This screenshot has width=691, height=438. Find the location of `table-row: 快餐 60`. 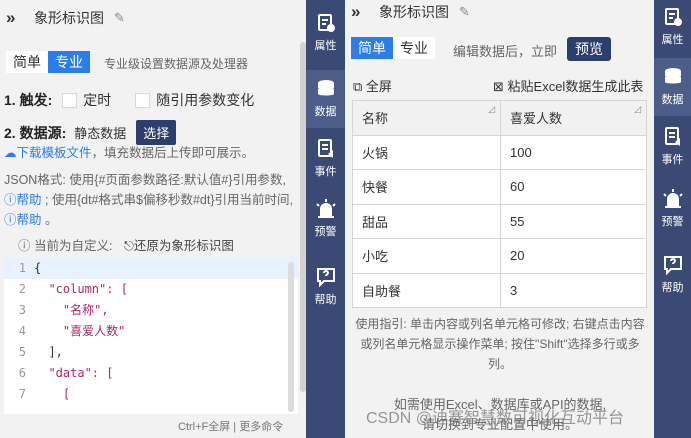

table-row: 快餐 60 is located at coordinates (499, 187).